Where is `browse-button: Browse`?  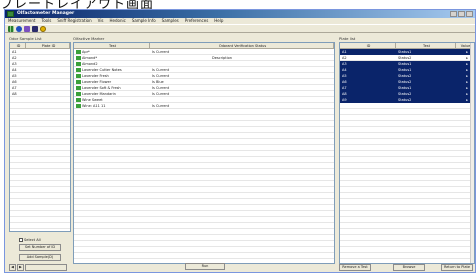
browse-button: Browse is located at coordinates (409, 267).